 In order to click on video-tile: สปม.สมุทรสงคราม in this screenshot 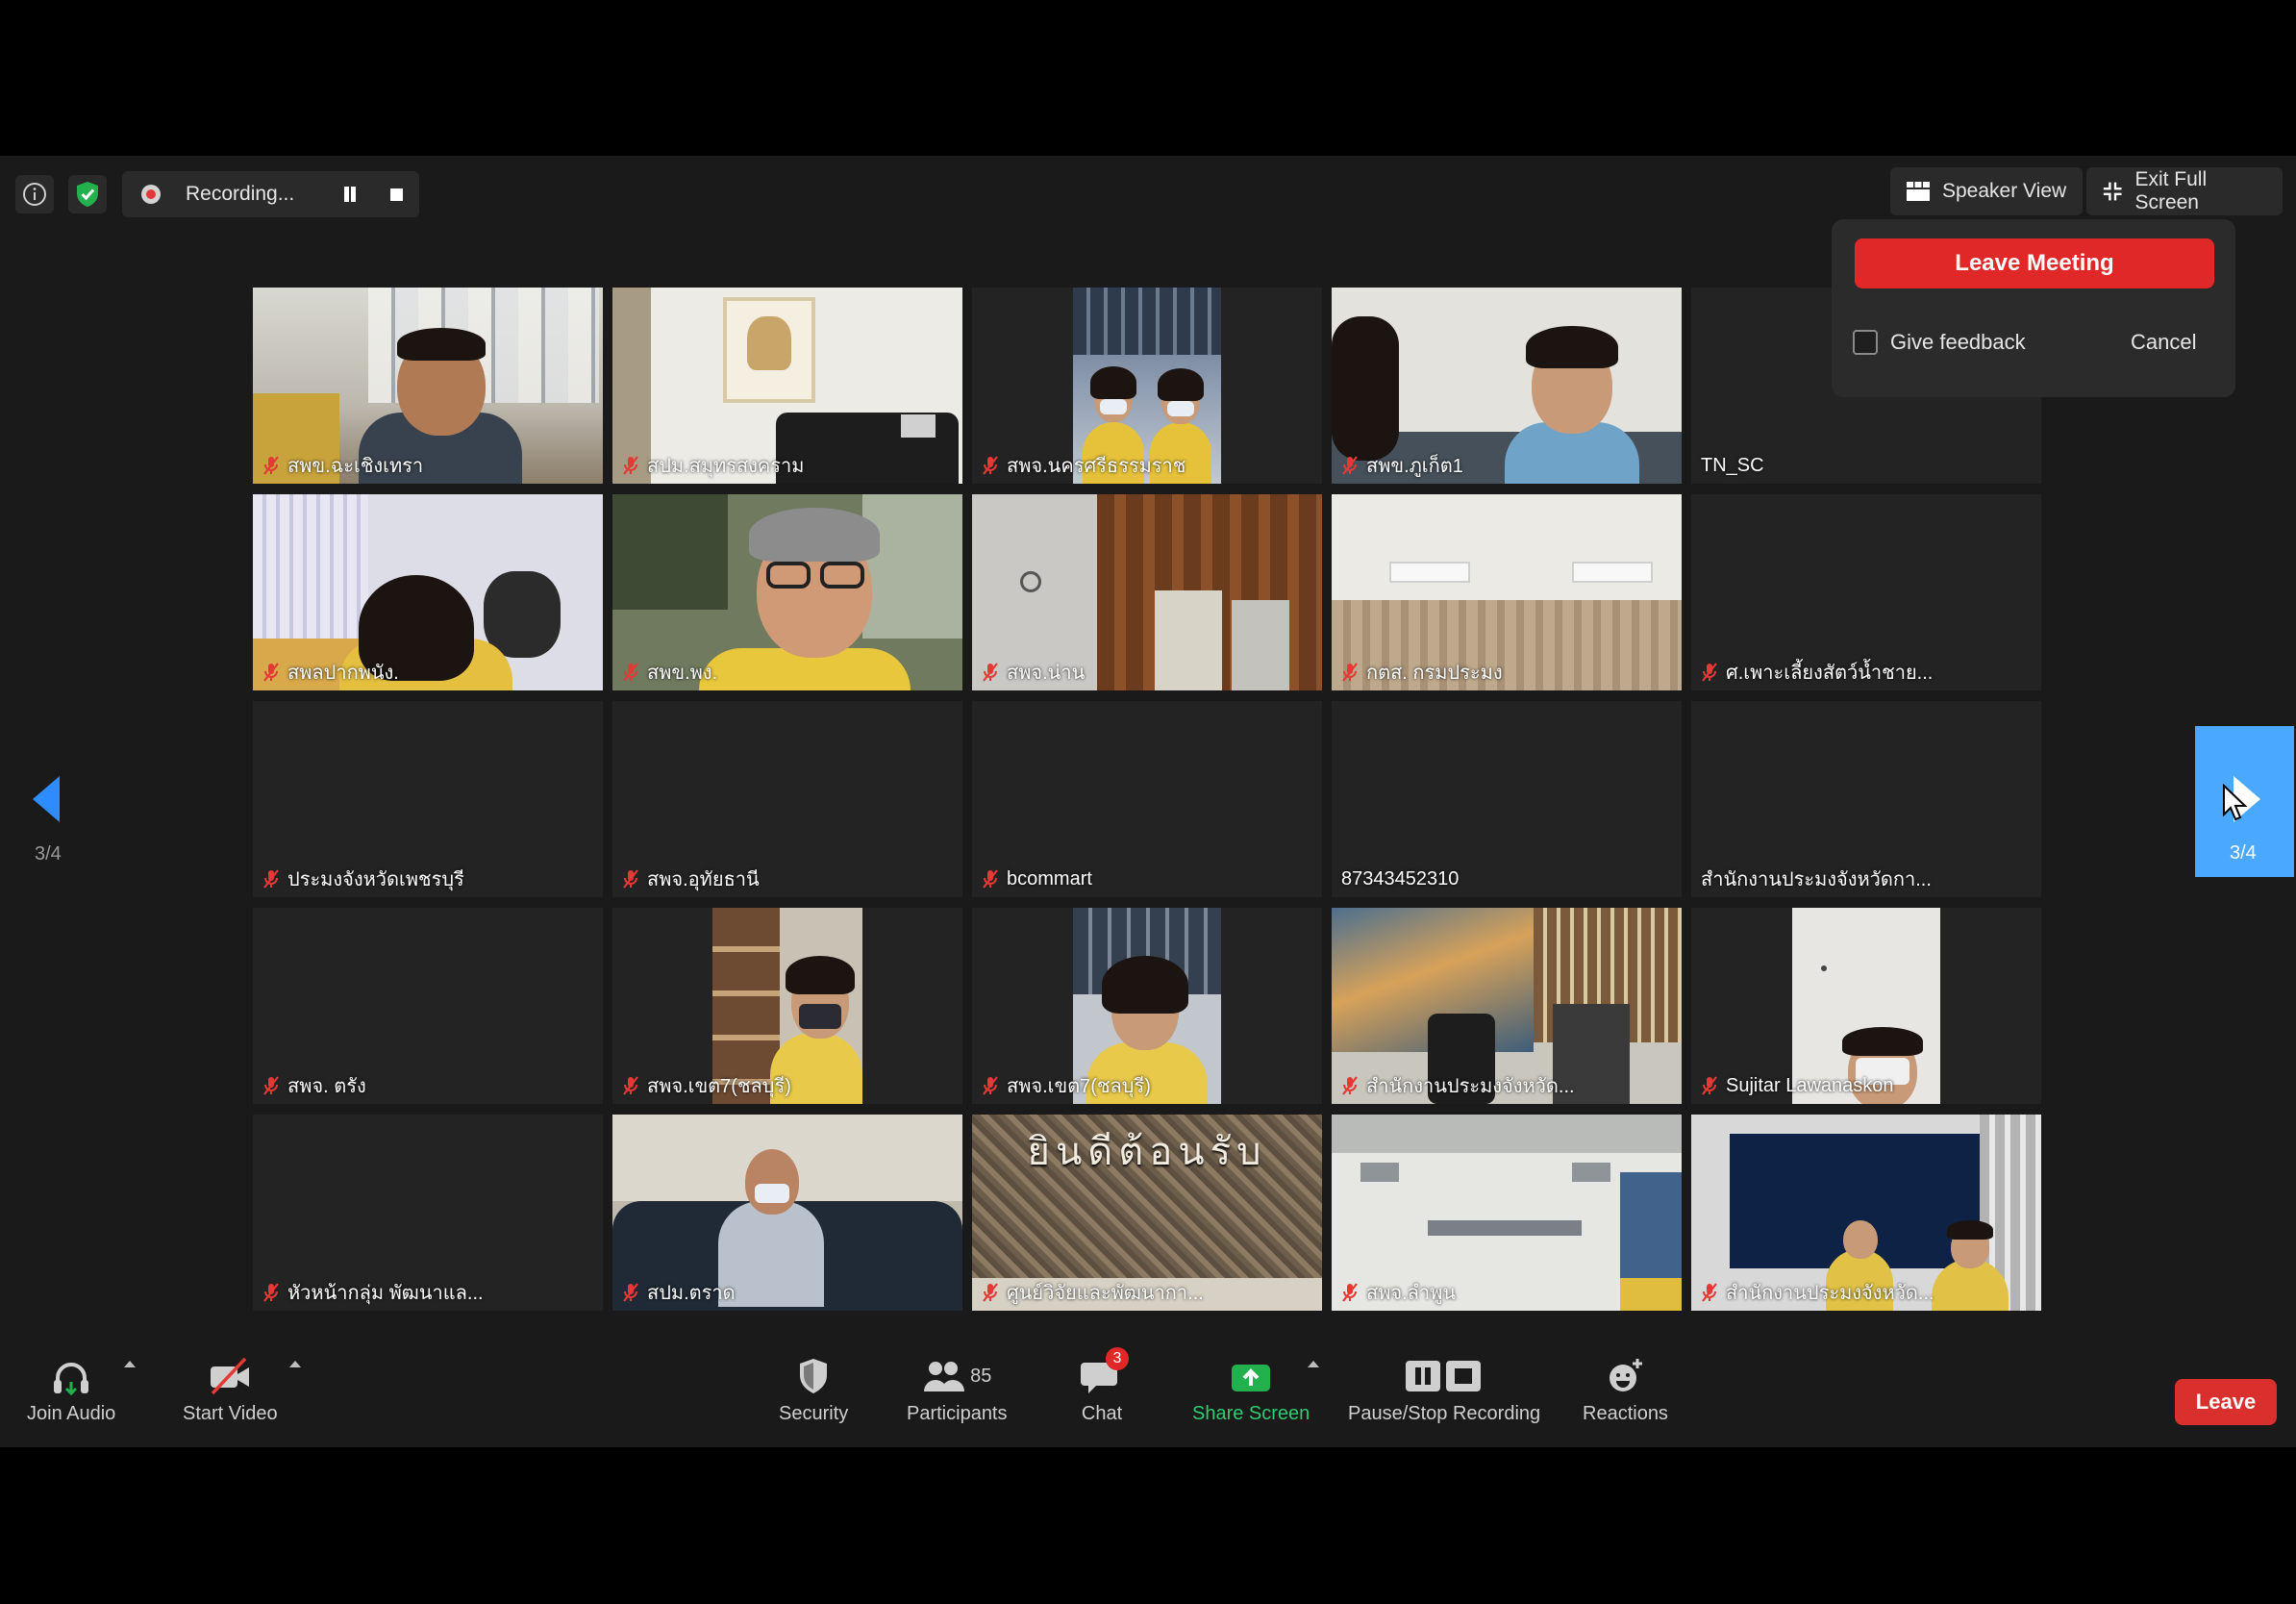, I will do `click(787, 386)`.